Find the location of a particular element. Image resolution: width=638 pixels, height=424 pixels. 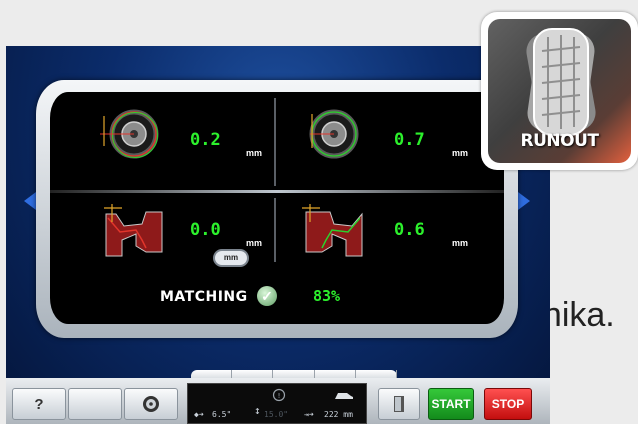

offset-value: 222 mm is located at coordinates (338, 414).